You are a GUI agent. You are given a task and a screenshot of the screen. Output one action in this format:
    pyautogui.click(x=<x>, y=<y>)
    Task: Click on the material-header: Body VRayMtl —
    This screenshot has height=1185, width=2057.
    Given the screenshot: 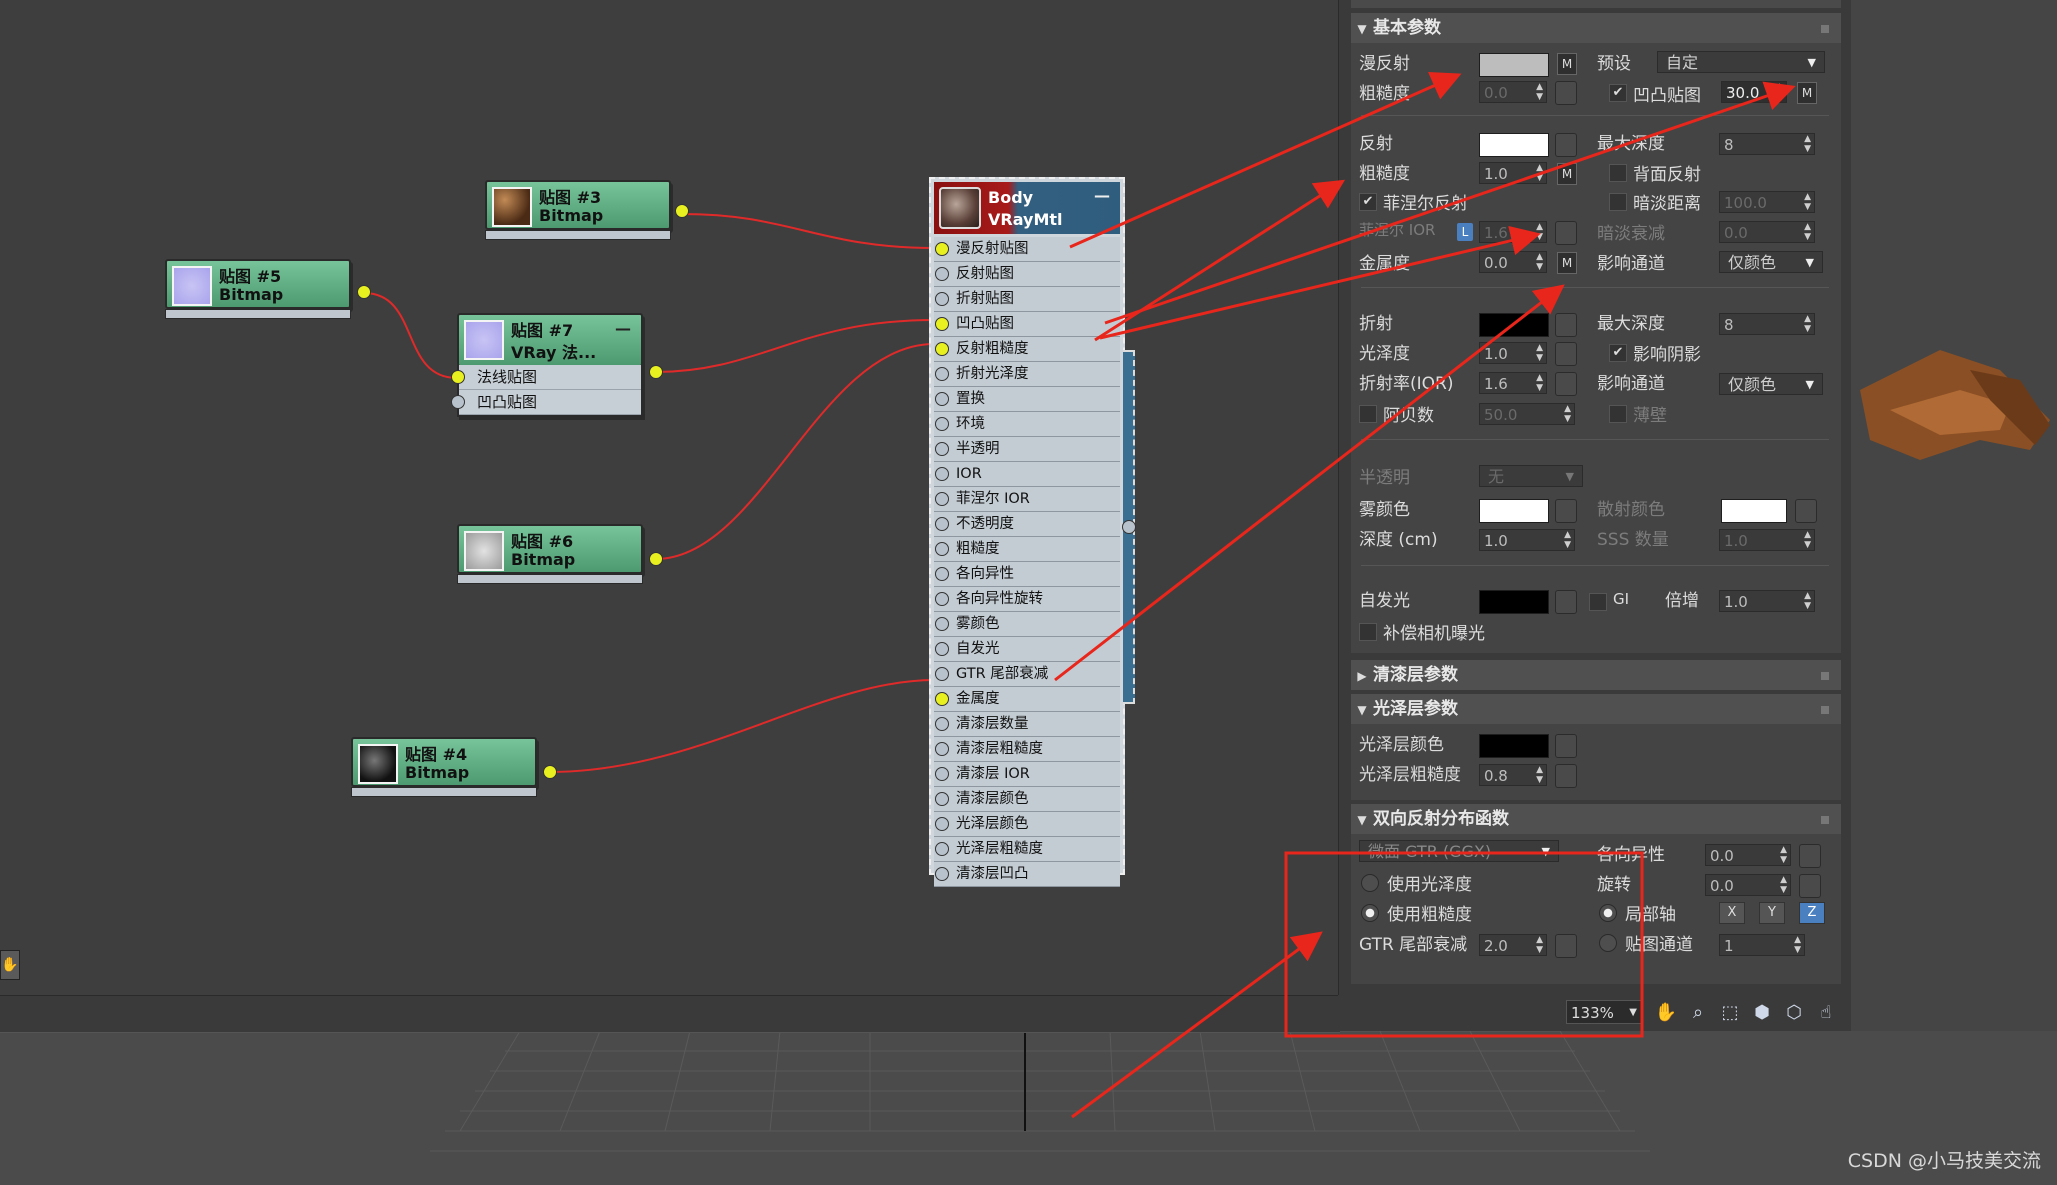 What is the action you would take?
    pyautogui.click(x=1027, y=208)
    